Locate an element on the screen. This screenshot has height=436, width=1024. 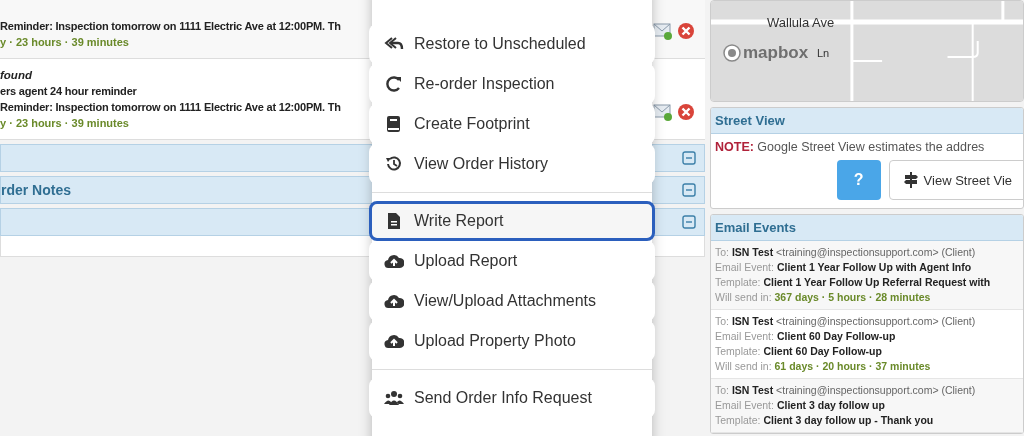
reminder-name: ers agent 24 hour reminder is located at coordinates (69, 91).